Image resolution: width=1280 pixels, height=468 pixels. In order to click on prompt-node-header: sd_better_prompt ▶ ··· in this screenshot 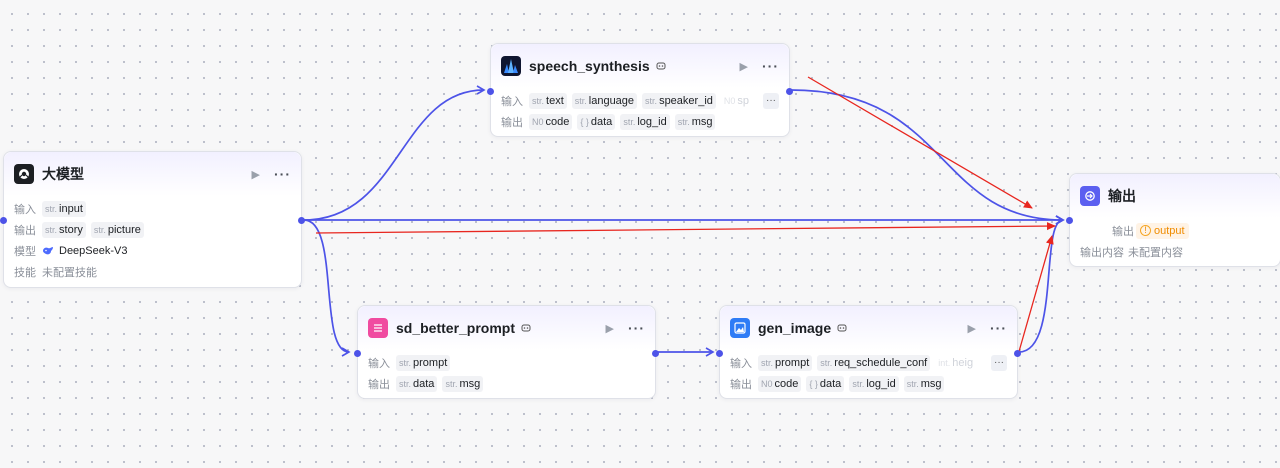, I will do `click(506, 328)`.